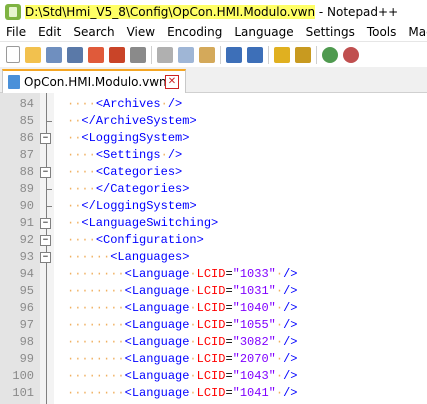 The image size is (427, 404). I want to click on code-line: 85 ··</ArchiveSystem>, so click(213, 121).